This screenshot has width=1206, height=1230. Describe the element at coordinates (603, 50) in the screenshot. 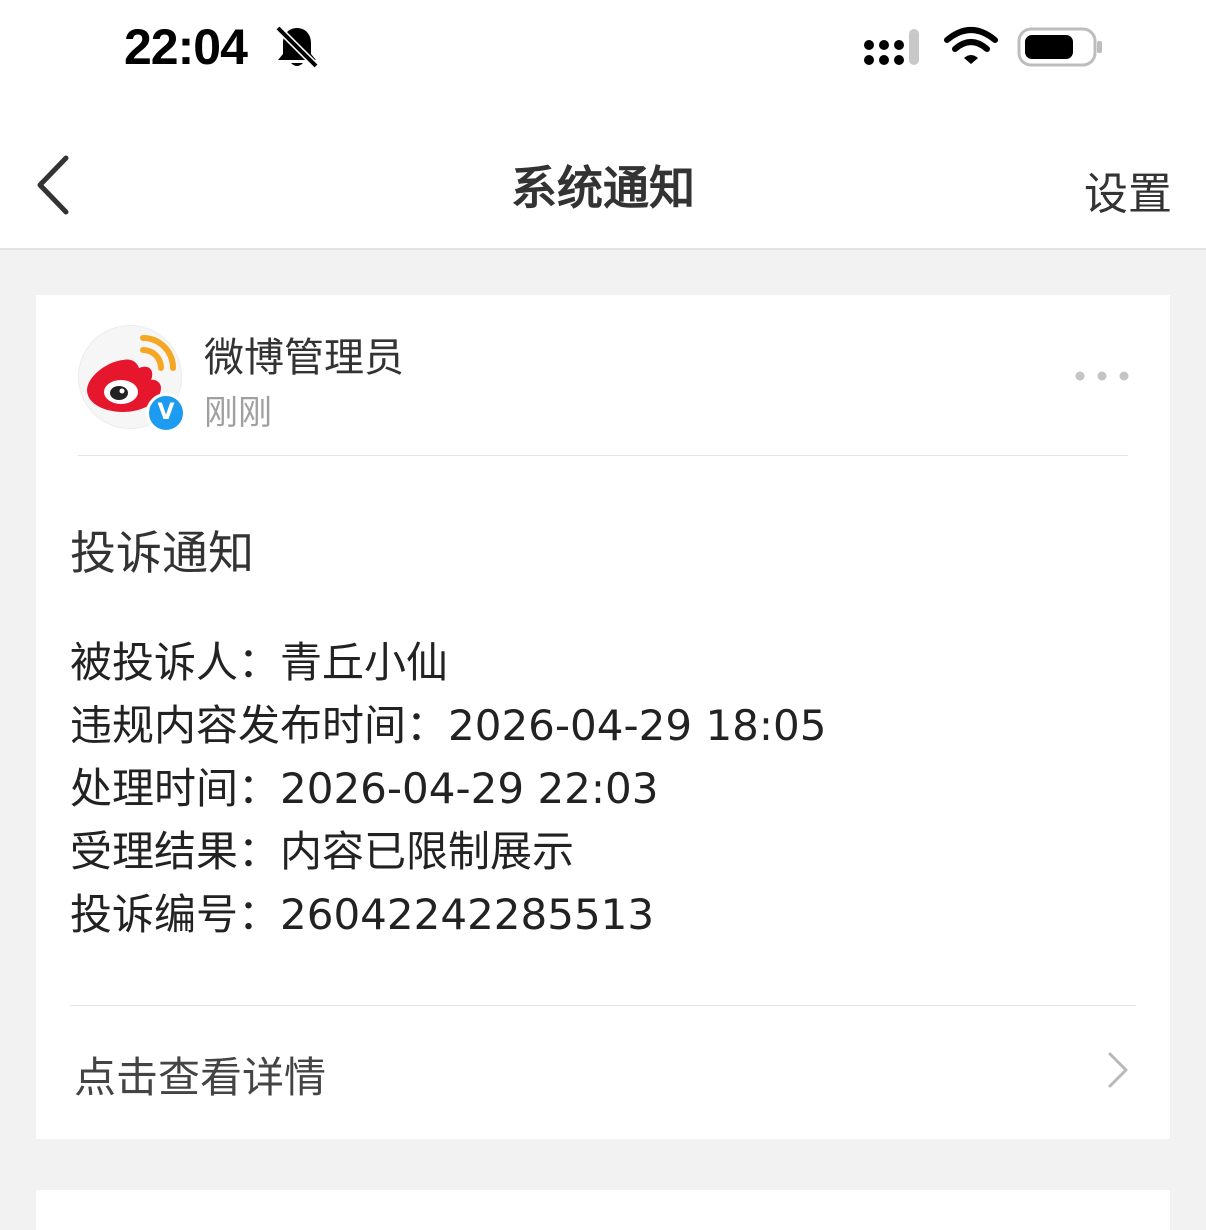

I see `status-bar: 22:04` at that location.